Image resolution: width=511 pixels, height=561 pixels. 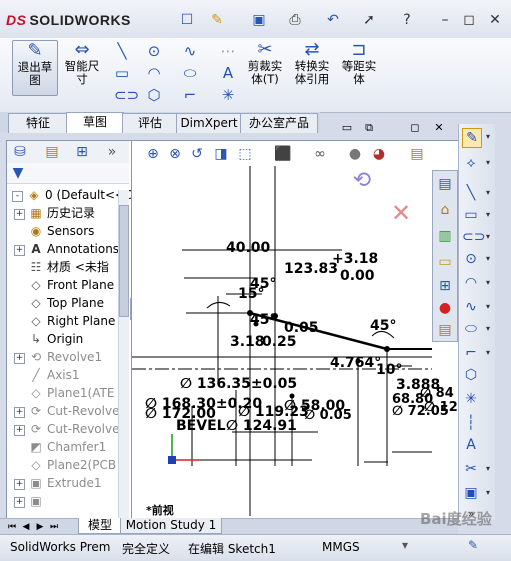 I want to click on dimension-label: 45°, so click(x=263, y=320).